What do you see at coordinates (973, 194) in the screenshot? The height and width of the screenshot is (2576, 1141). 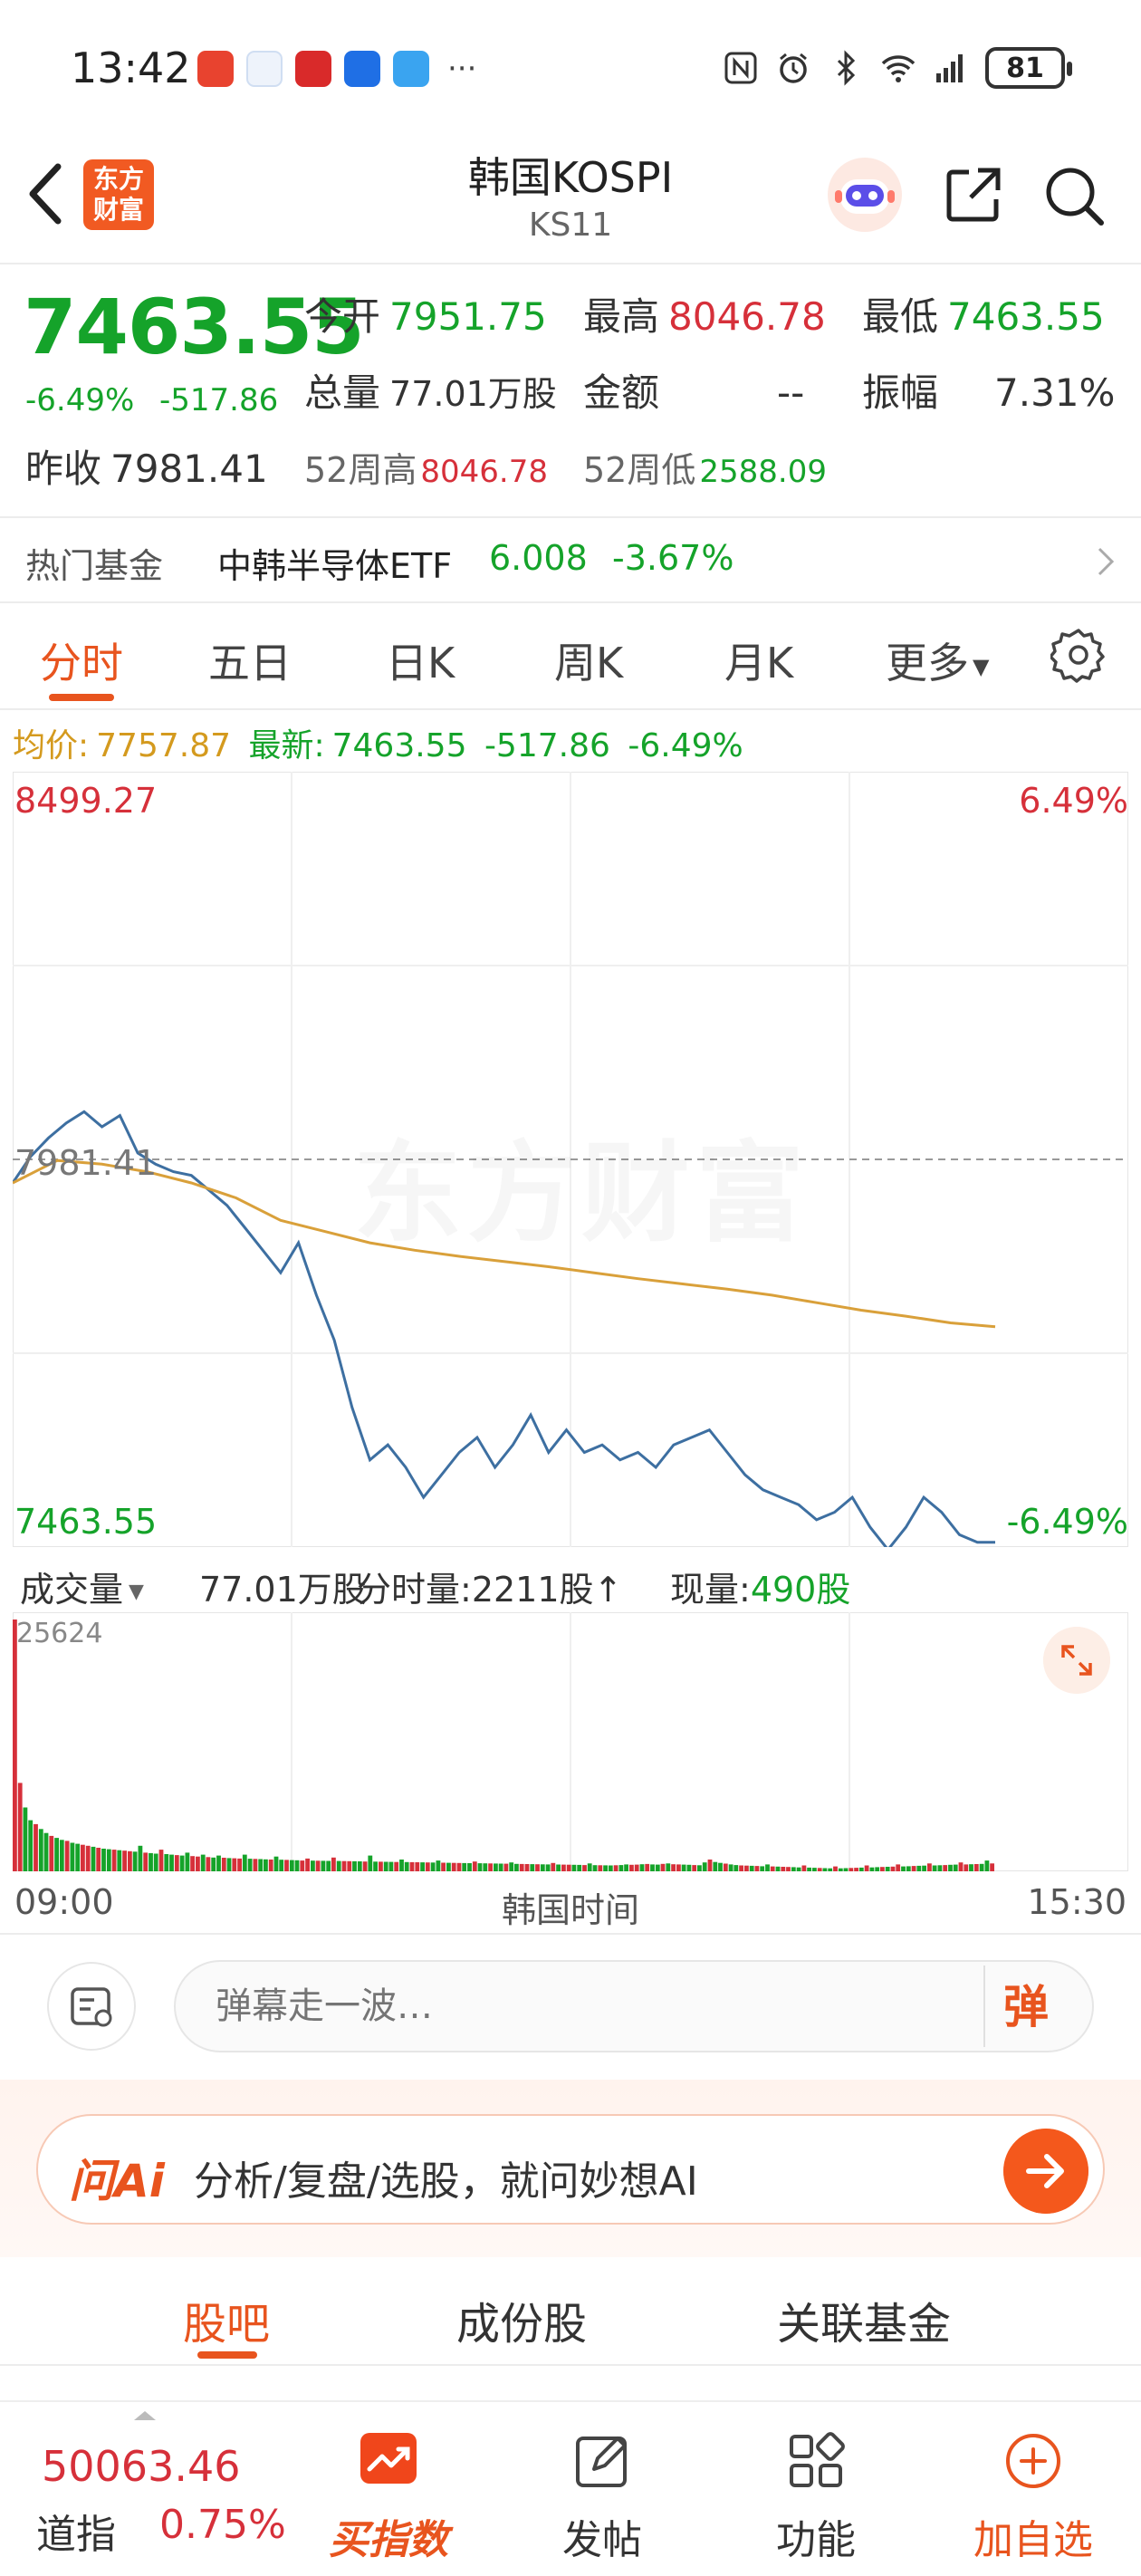 I see `share-icon` at bounding box center [973, 194].